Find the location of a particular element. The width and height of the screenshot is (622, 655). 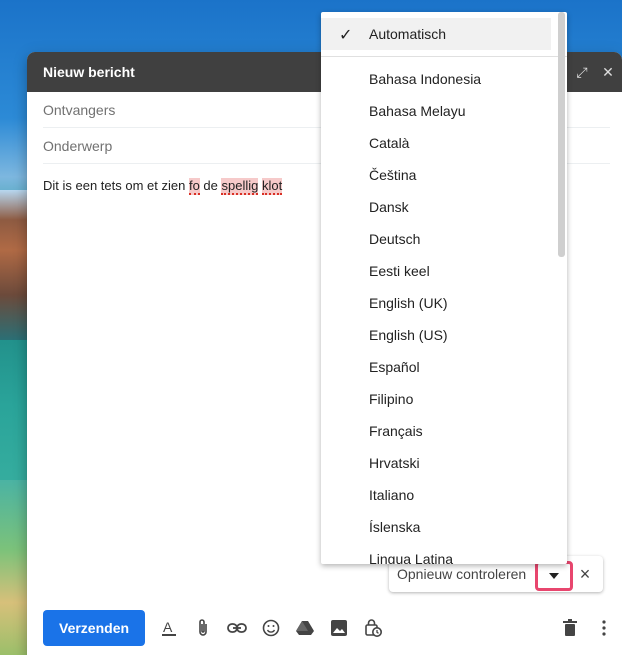

subject-placeholder: Onderwerp is located at coordinates (78, 145).